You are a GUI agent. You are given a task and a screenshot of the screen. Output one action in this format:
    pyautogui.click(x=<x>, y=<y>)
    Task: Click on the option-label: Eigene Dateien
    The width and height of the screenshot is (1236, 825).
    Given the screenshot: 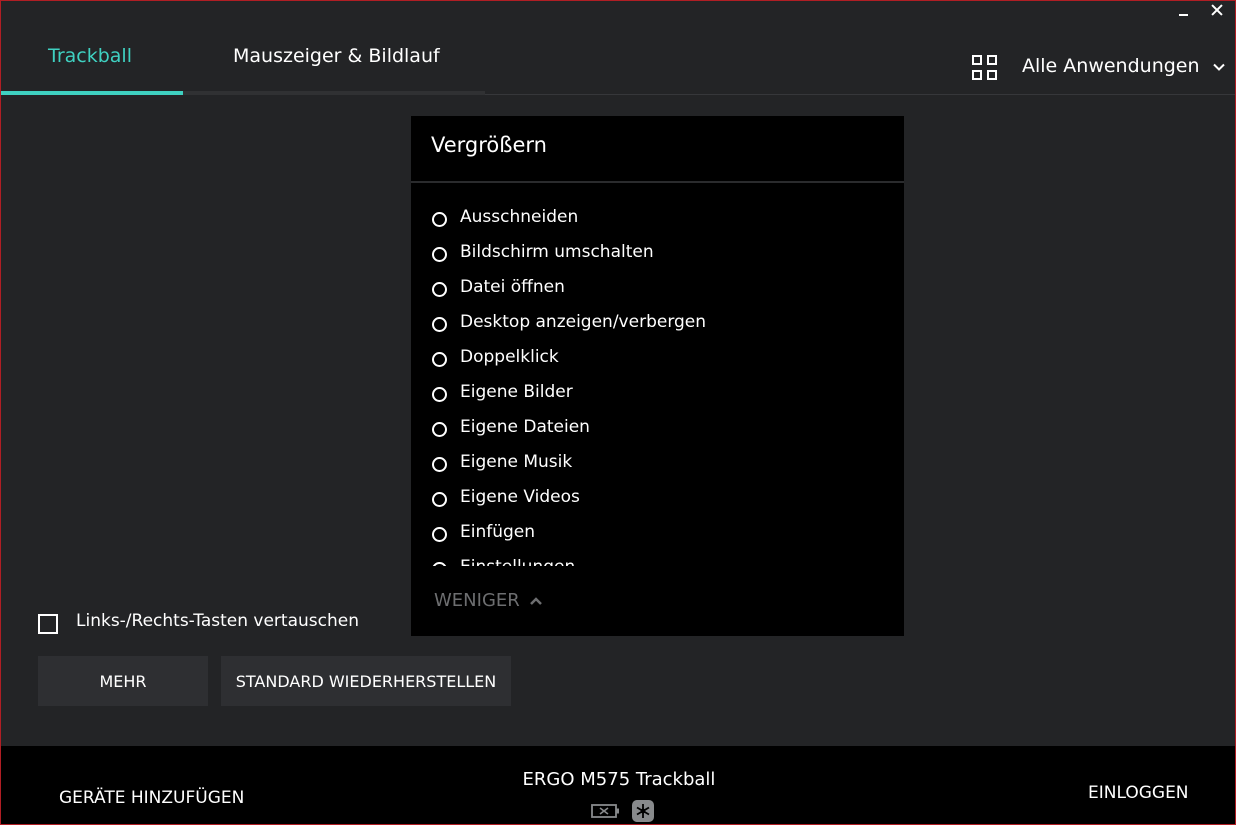 What is the action you would take?
    pyautogui.click(x=525, y=427)
    